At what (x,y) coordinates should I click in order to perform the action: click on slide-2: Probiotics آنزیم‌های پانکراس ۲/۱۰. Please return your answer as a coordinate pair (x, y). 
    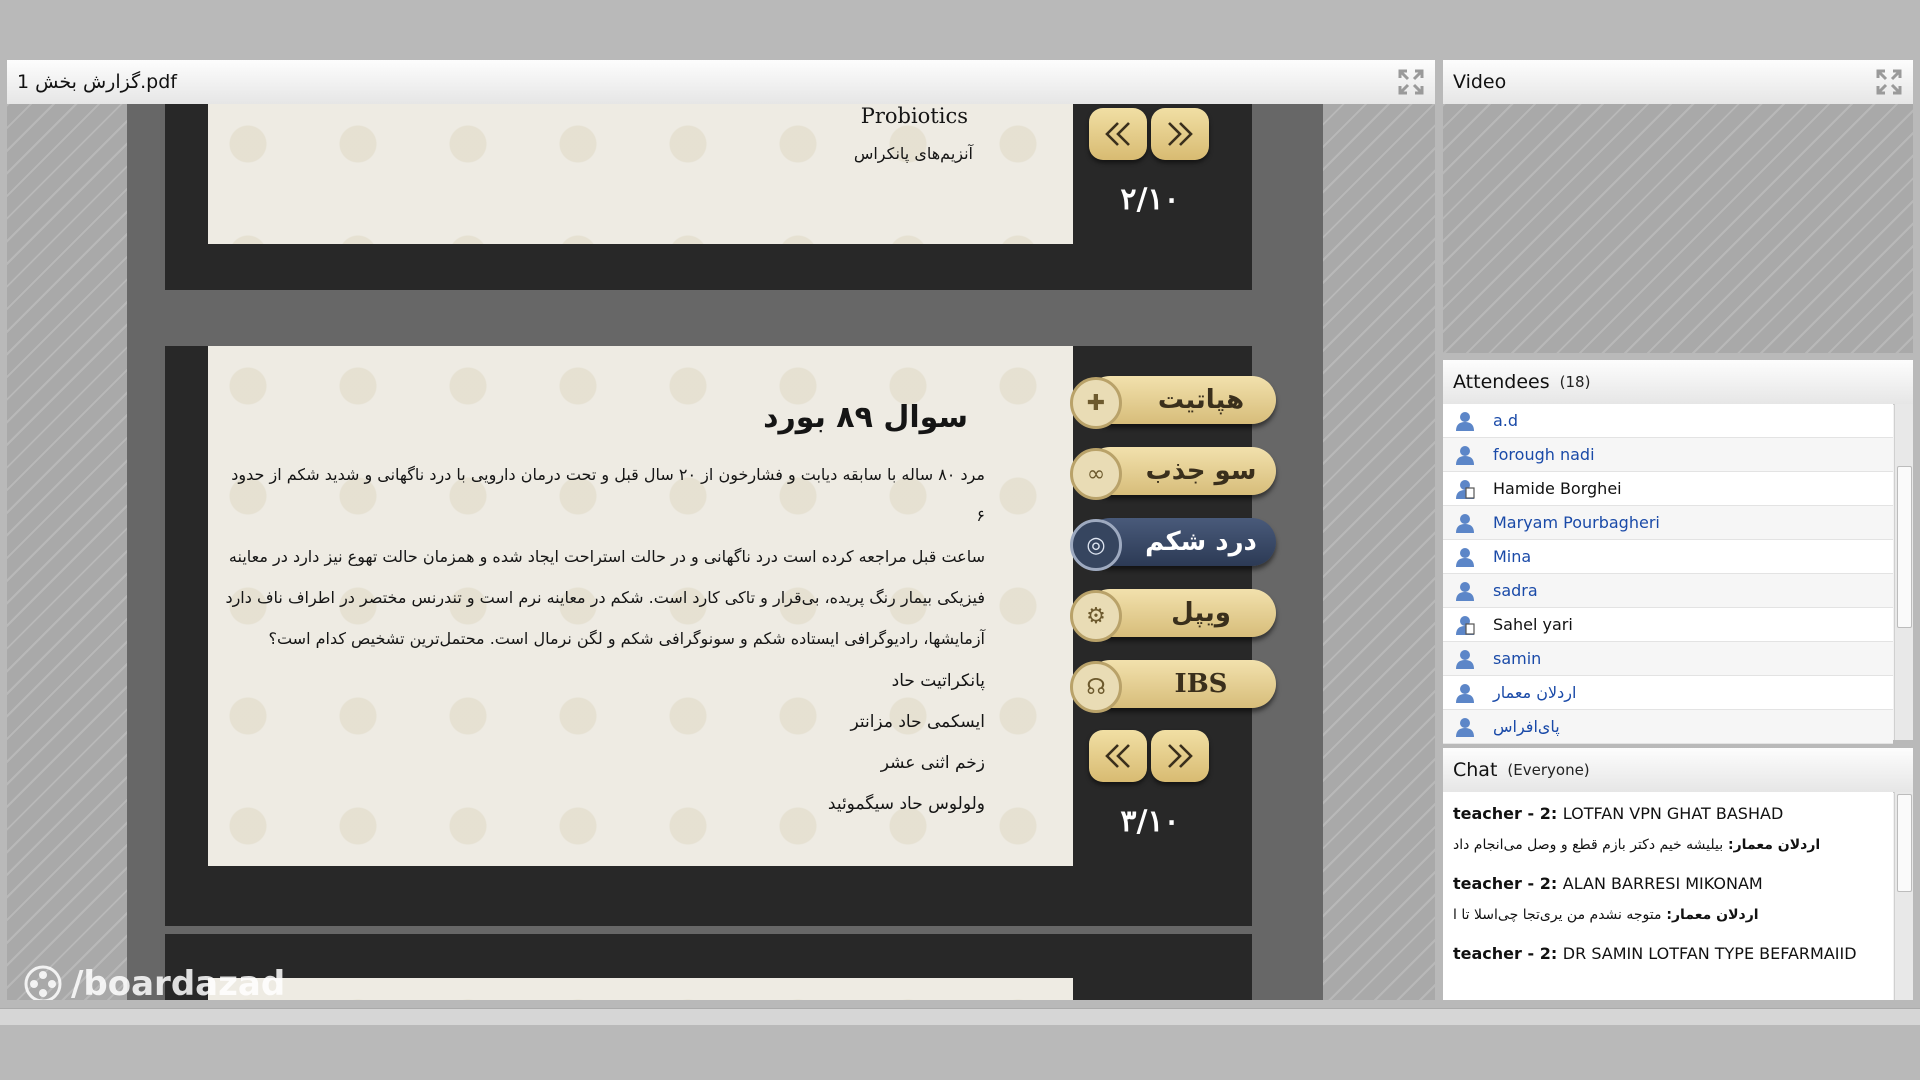
    Looking at the image, I should click on (708, 197).